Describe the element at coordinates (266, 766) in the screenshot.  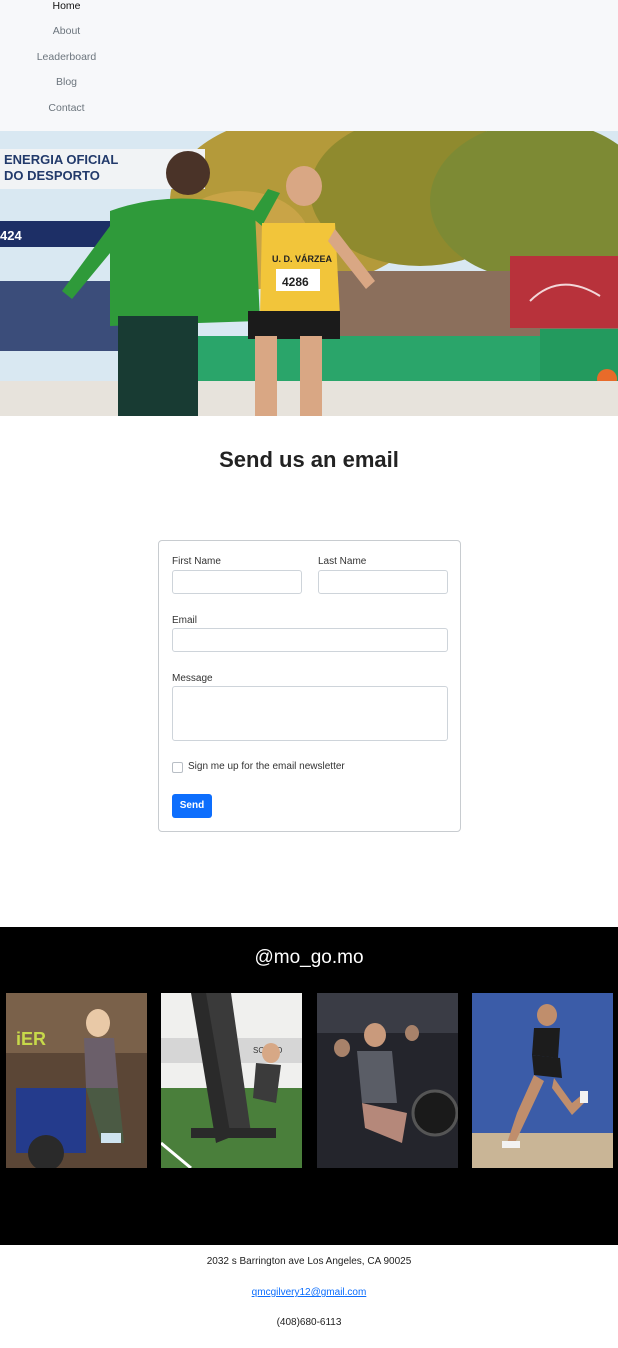
I see `newsletter-label: Sign me up for the email newsletter` at that location.